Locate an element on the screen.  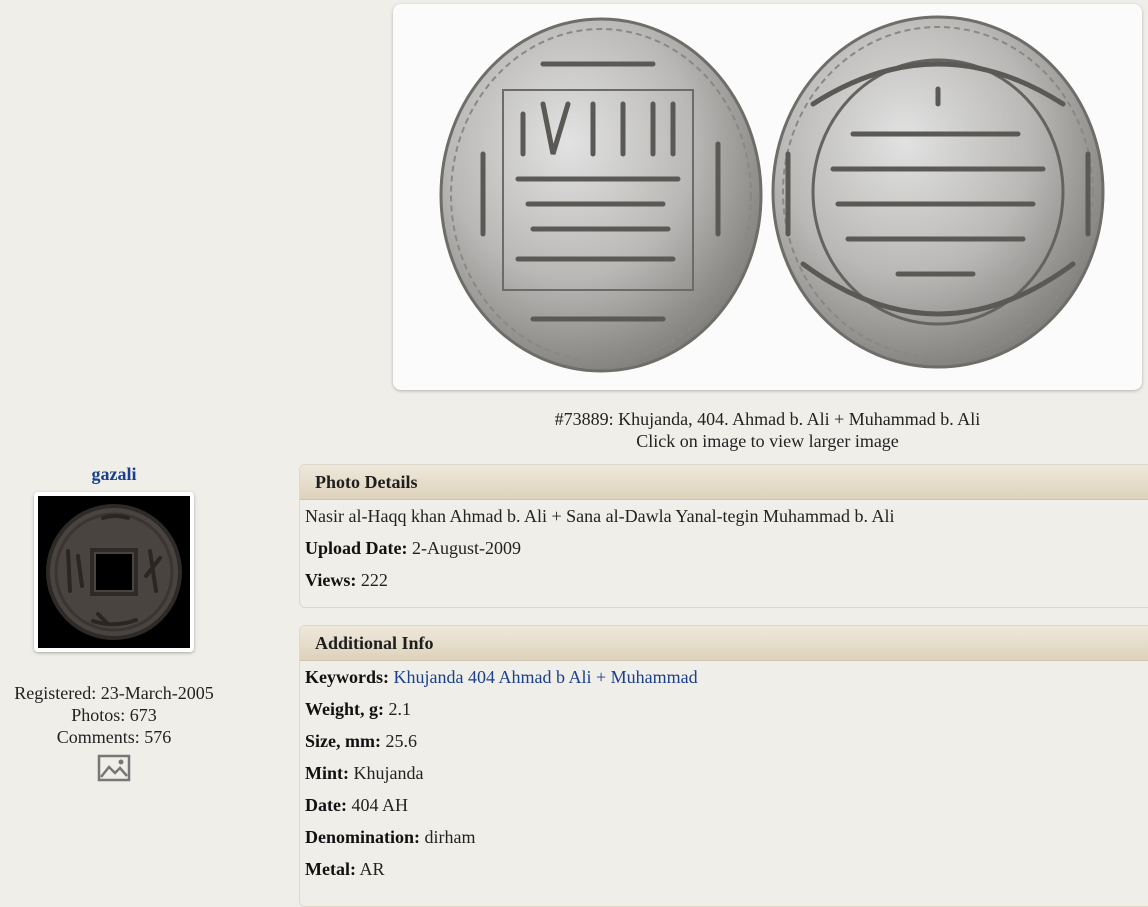
date-row: Date: 404 AH is located at coordinates (724, 805).